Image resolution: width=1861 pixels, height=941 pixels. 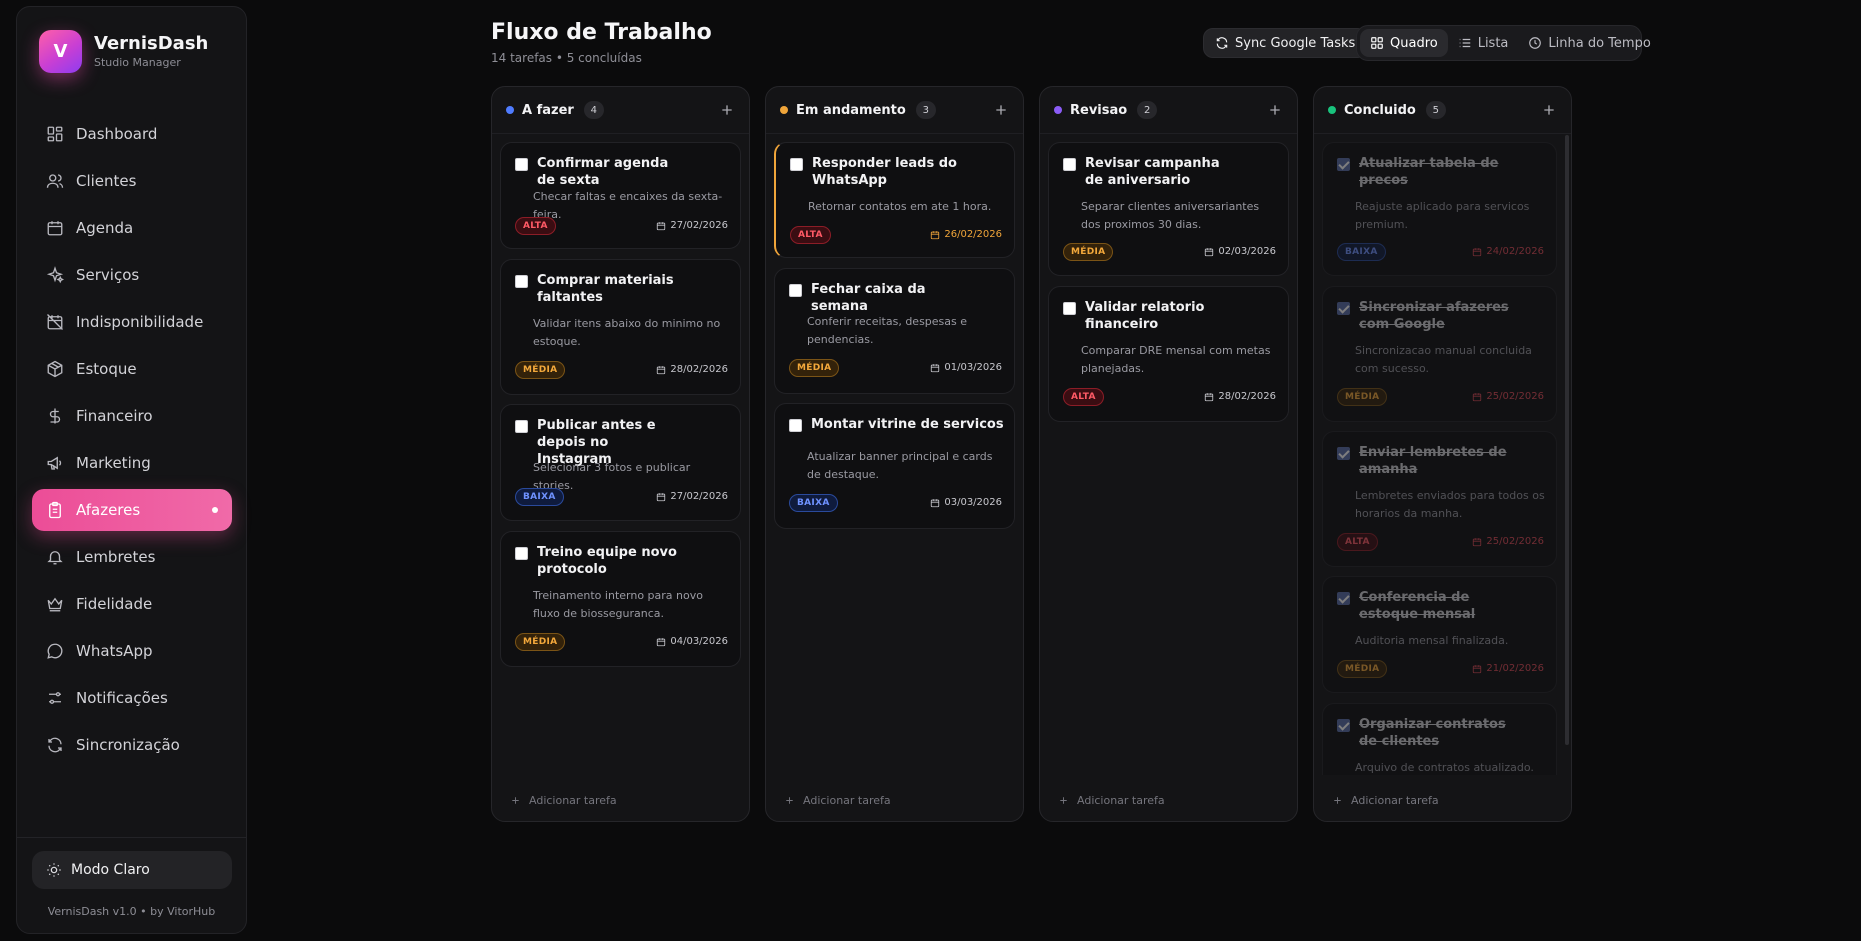 What do you see at coordinates (55, 369) in the screenshot?
I see `package-icon` at bounding box center [55, 369].